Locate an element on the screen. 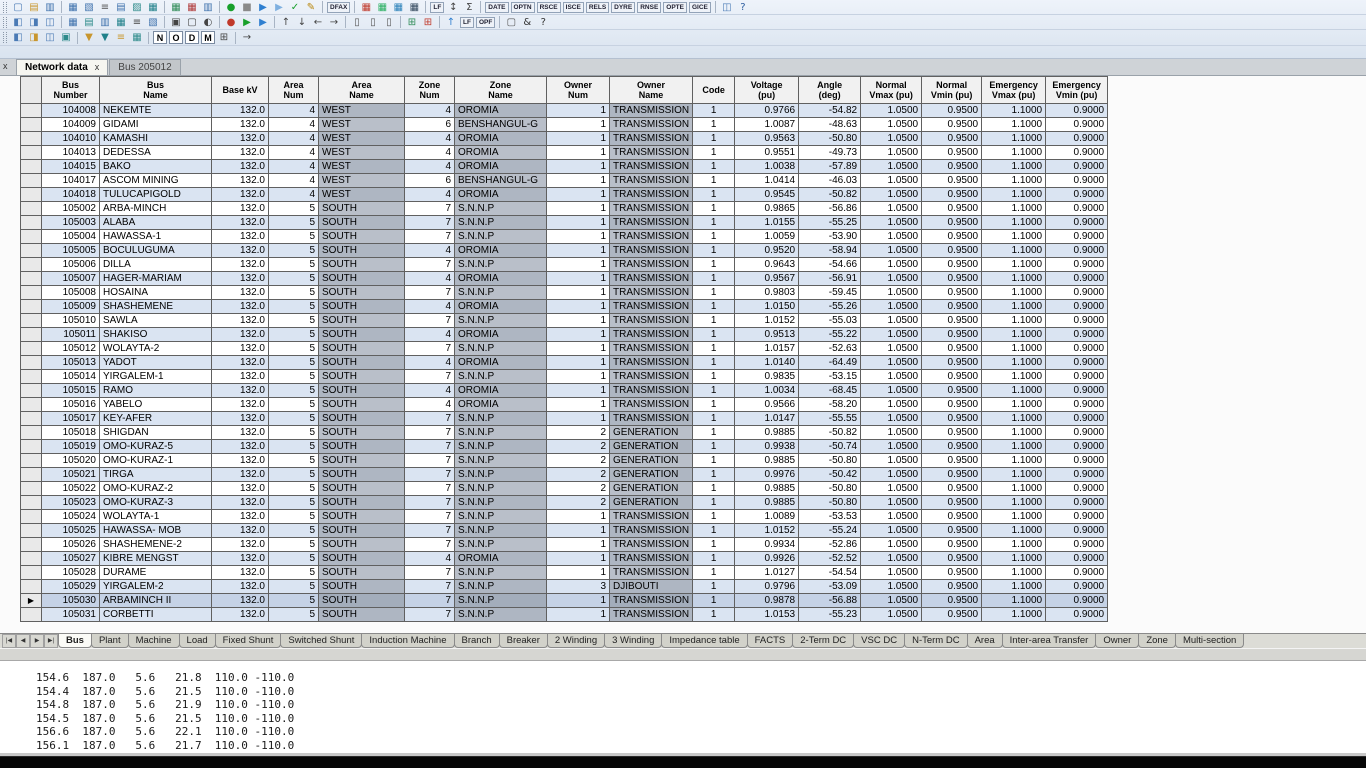 The image size is (1366, 768). cell: OMO-KURAZ-2 is located at coordinates (155, 488).